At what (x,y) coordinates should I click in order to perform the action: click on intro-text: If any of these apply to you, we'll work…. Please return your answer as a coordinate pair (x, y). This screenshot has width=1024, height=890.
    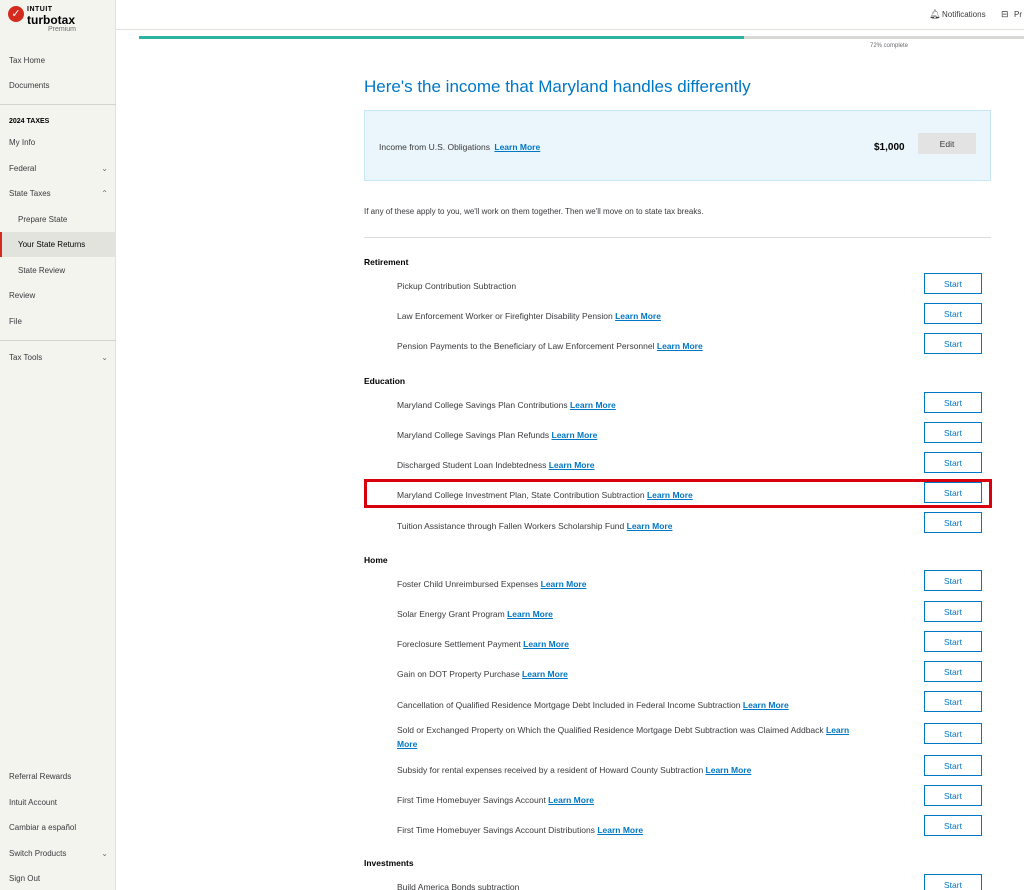
    Looking at the image, I should click on (534, 211).